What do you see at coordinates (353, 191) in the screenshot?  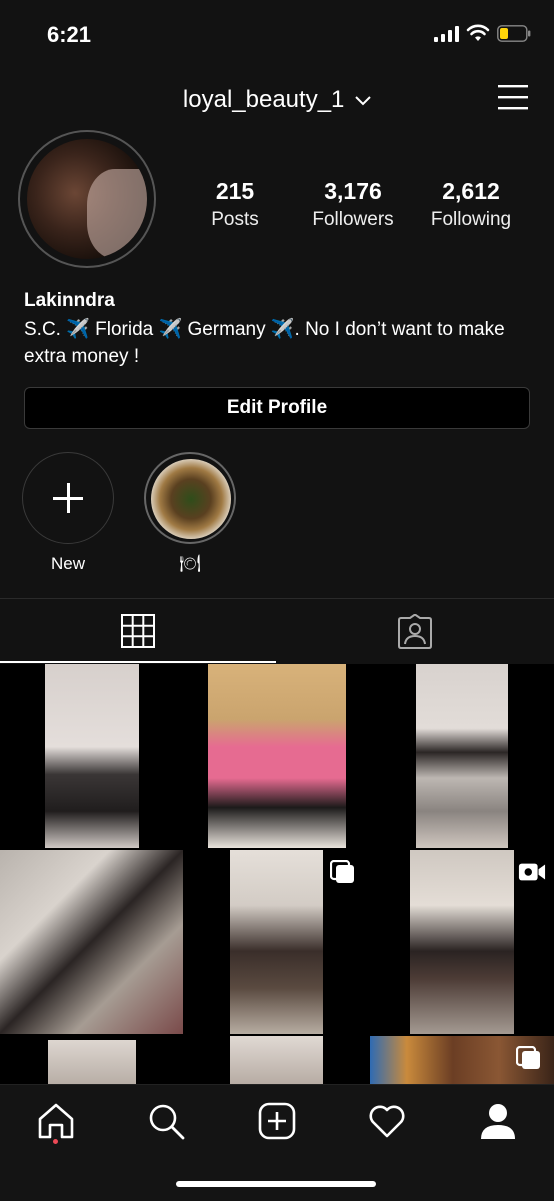 I see `stat-value: 3,176` at bounding box center [353, 191].